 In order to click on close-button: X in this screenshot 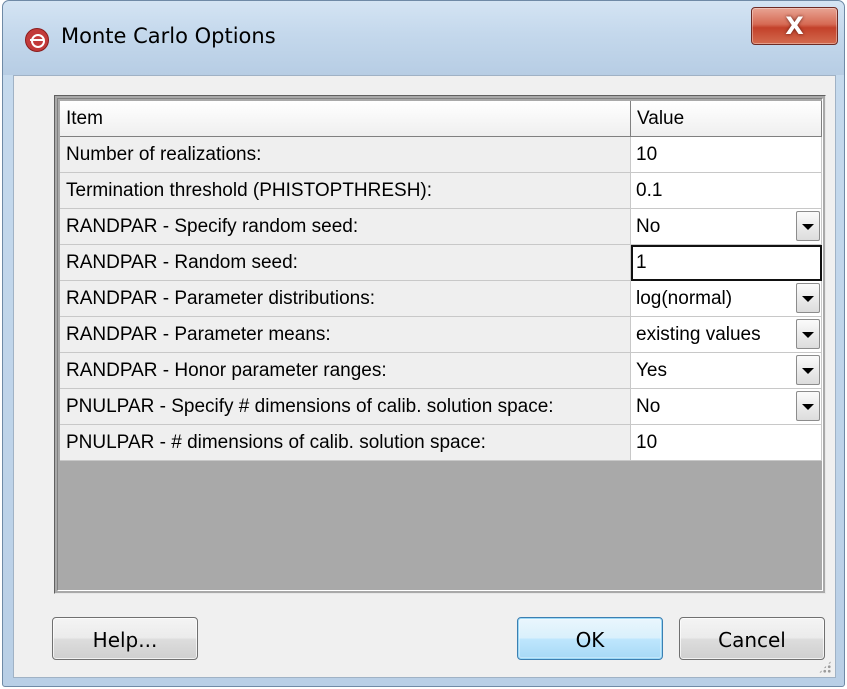, I will do `click(794, 26)`.